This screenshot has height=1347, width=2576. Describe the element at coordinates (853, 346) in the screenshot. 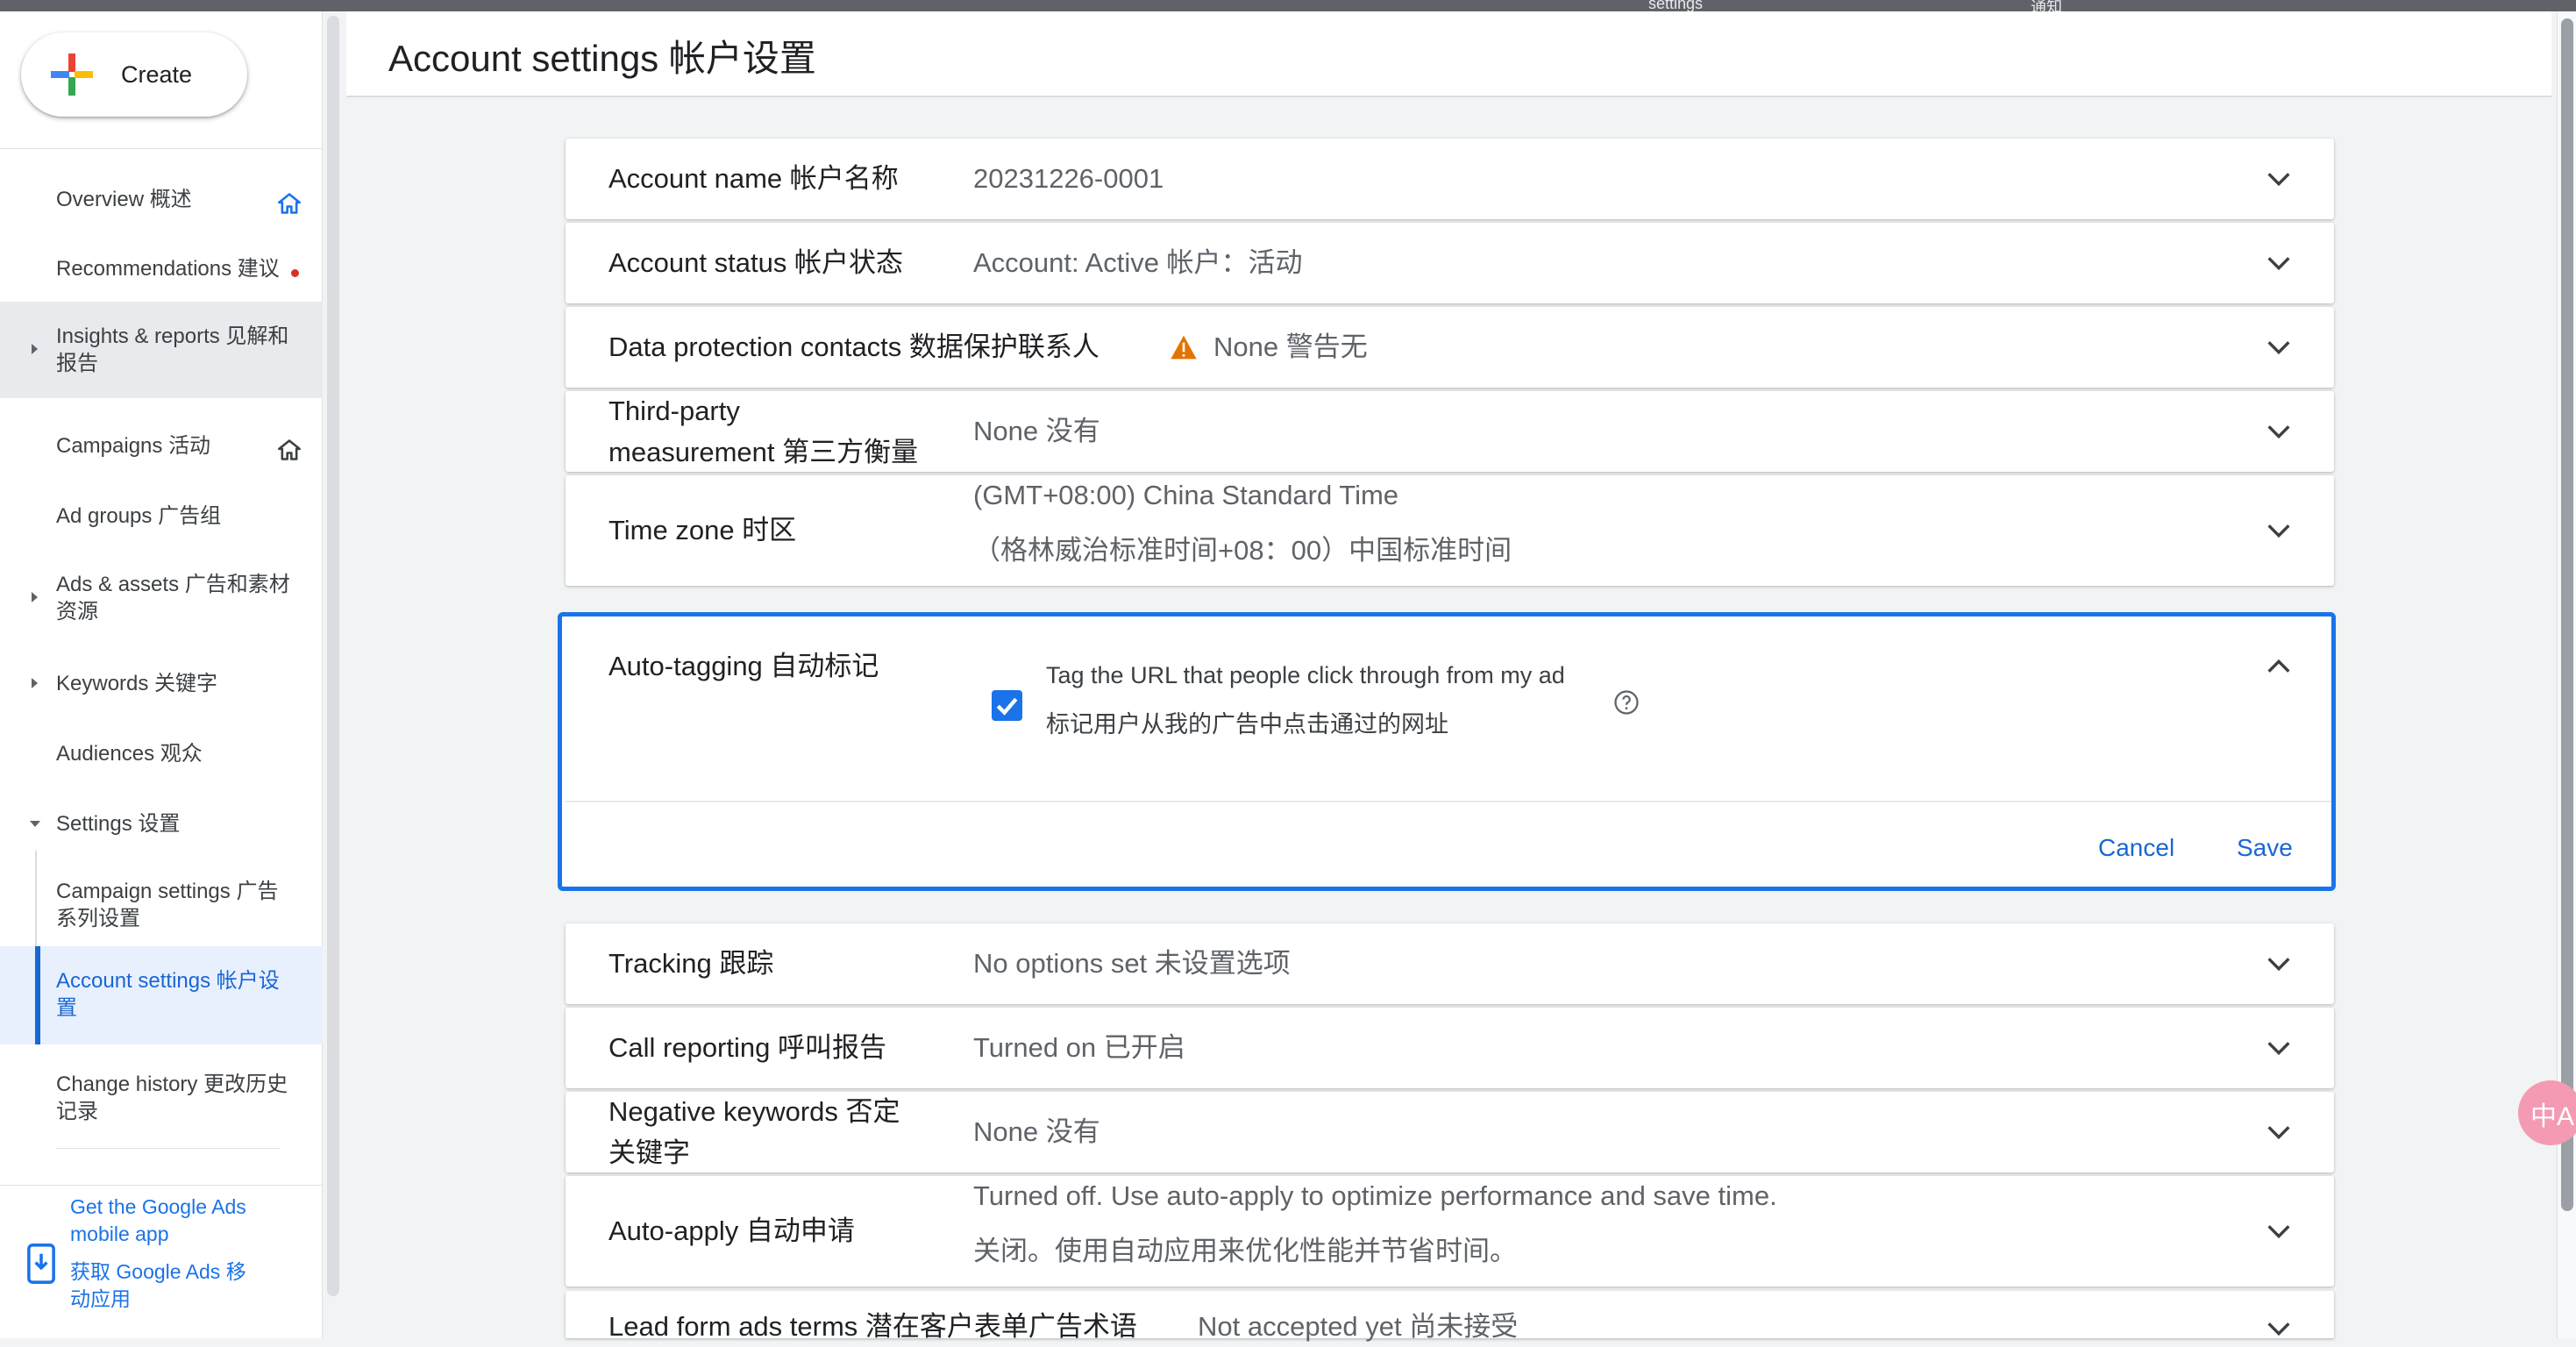

I see `setting-label: Data protection contacts 数据保护联系人` at that location.